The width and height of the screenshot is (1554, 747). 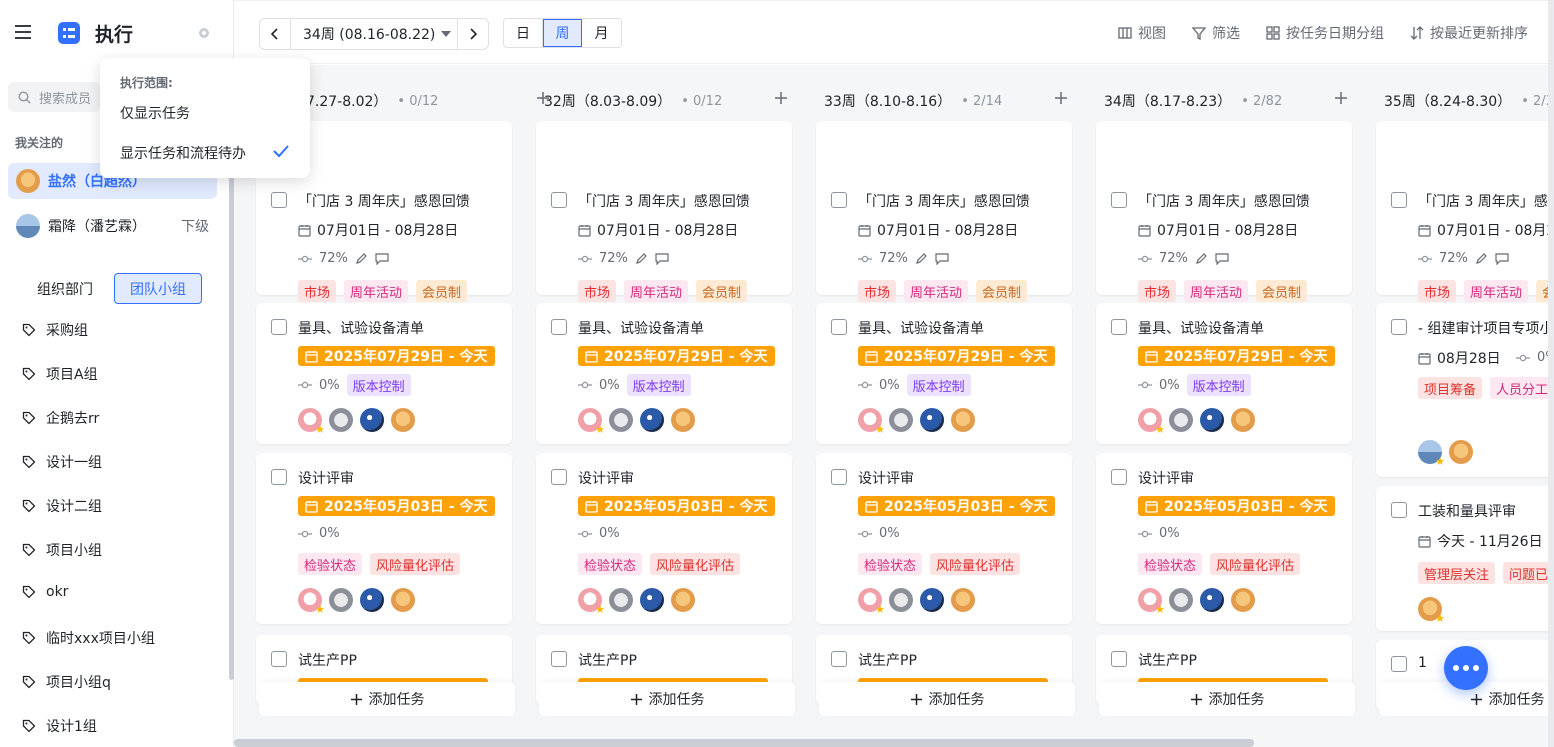 What do you see at coordinates (59, 726) in the screenshot?
I see `group-item: 设计1组` at bounding box center [59, 726].